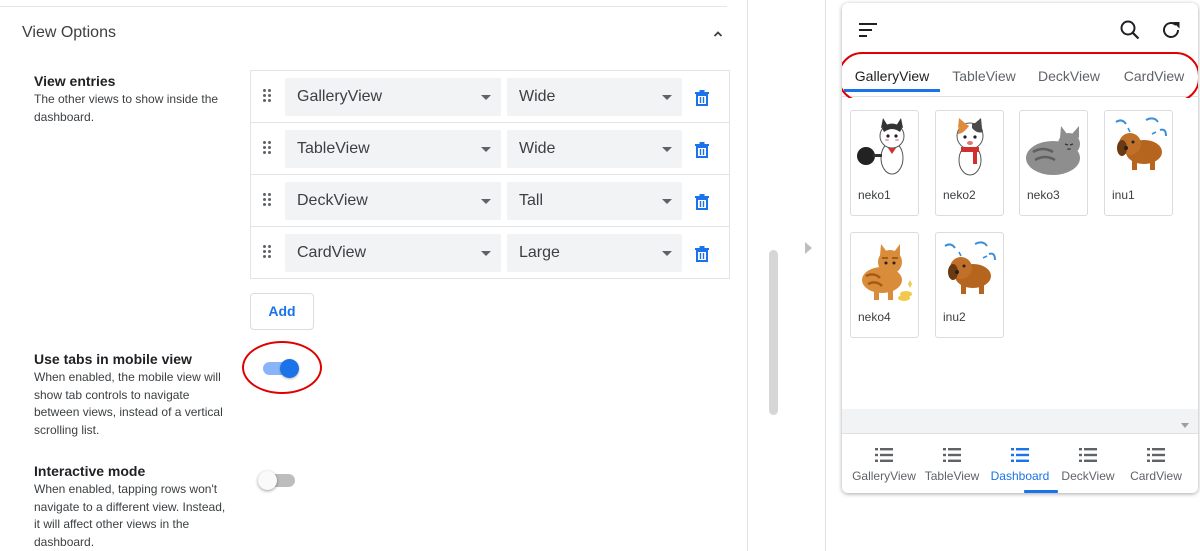  I want to click on scrollbar, so click(773, 332).